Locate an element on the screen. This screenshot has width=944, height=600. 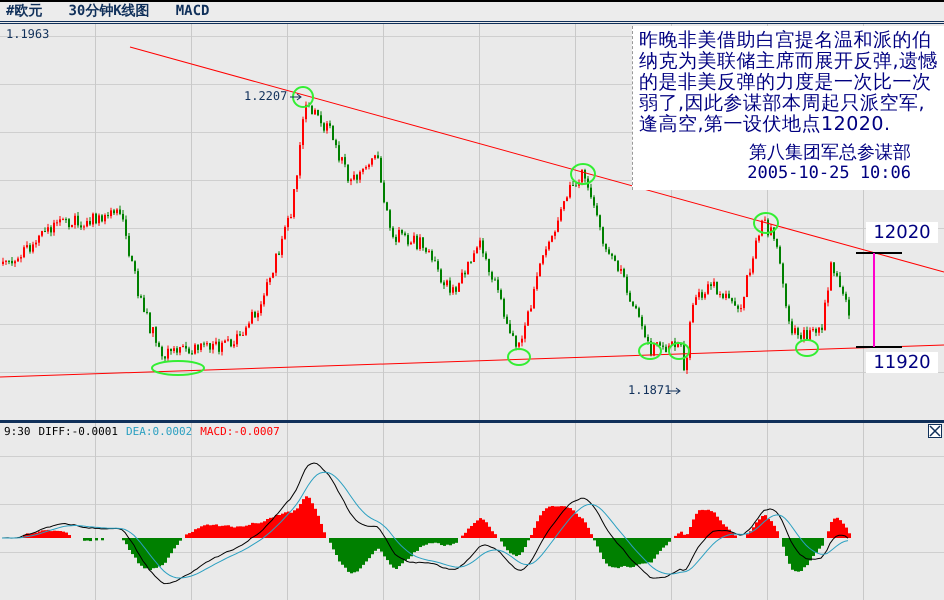
macd-value: MACD:-0.0007 is located at coordinates (240, 431).